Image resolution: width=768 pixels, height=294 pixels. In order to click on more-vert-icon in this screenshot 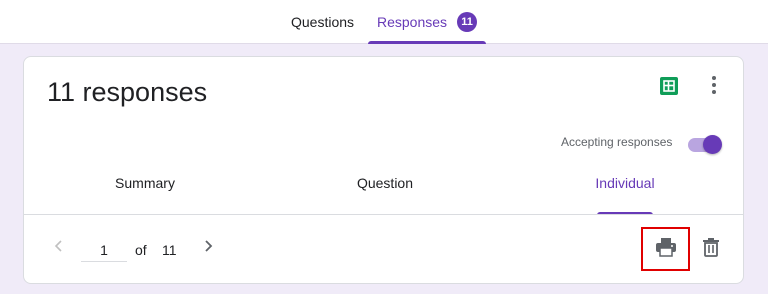, I will do `click(714, 85)`.